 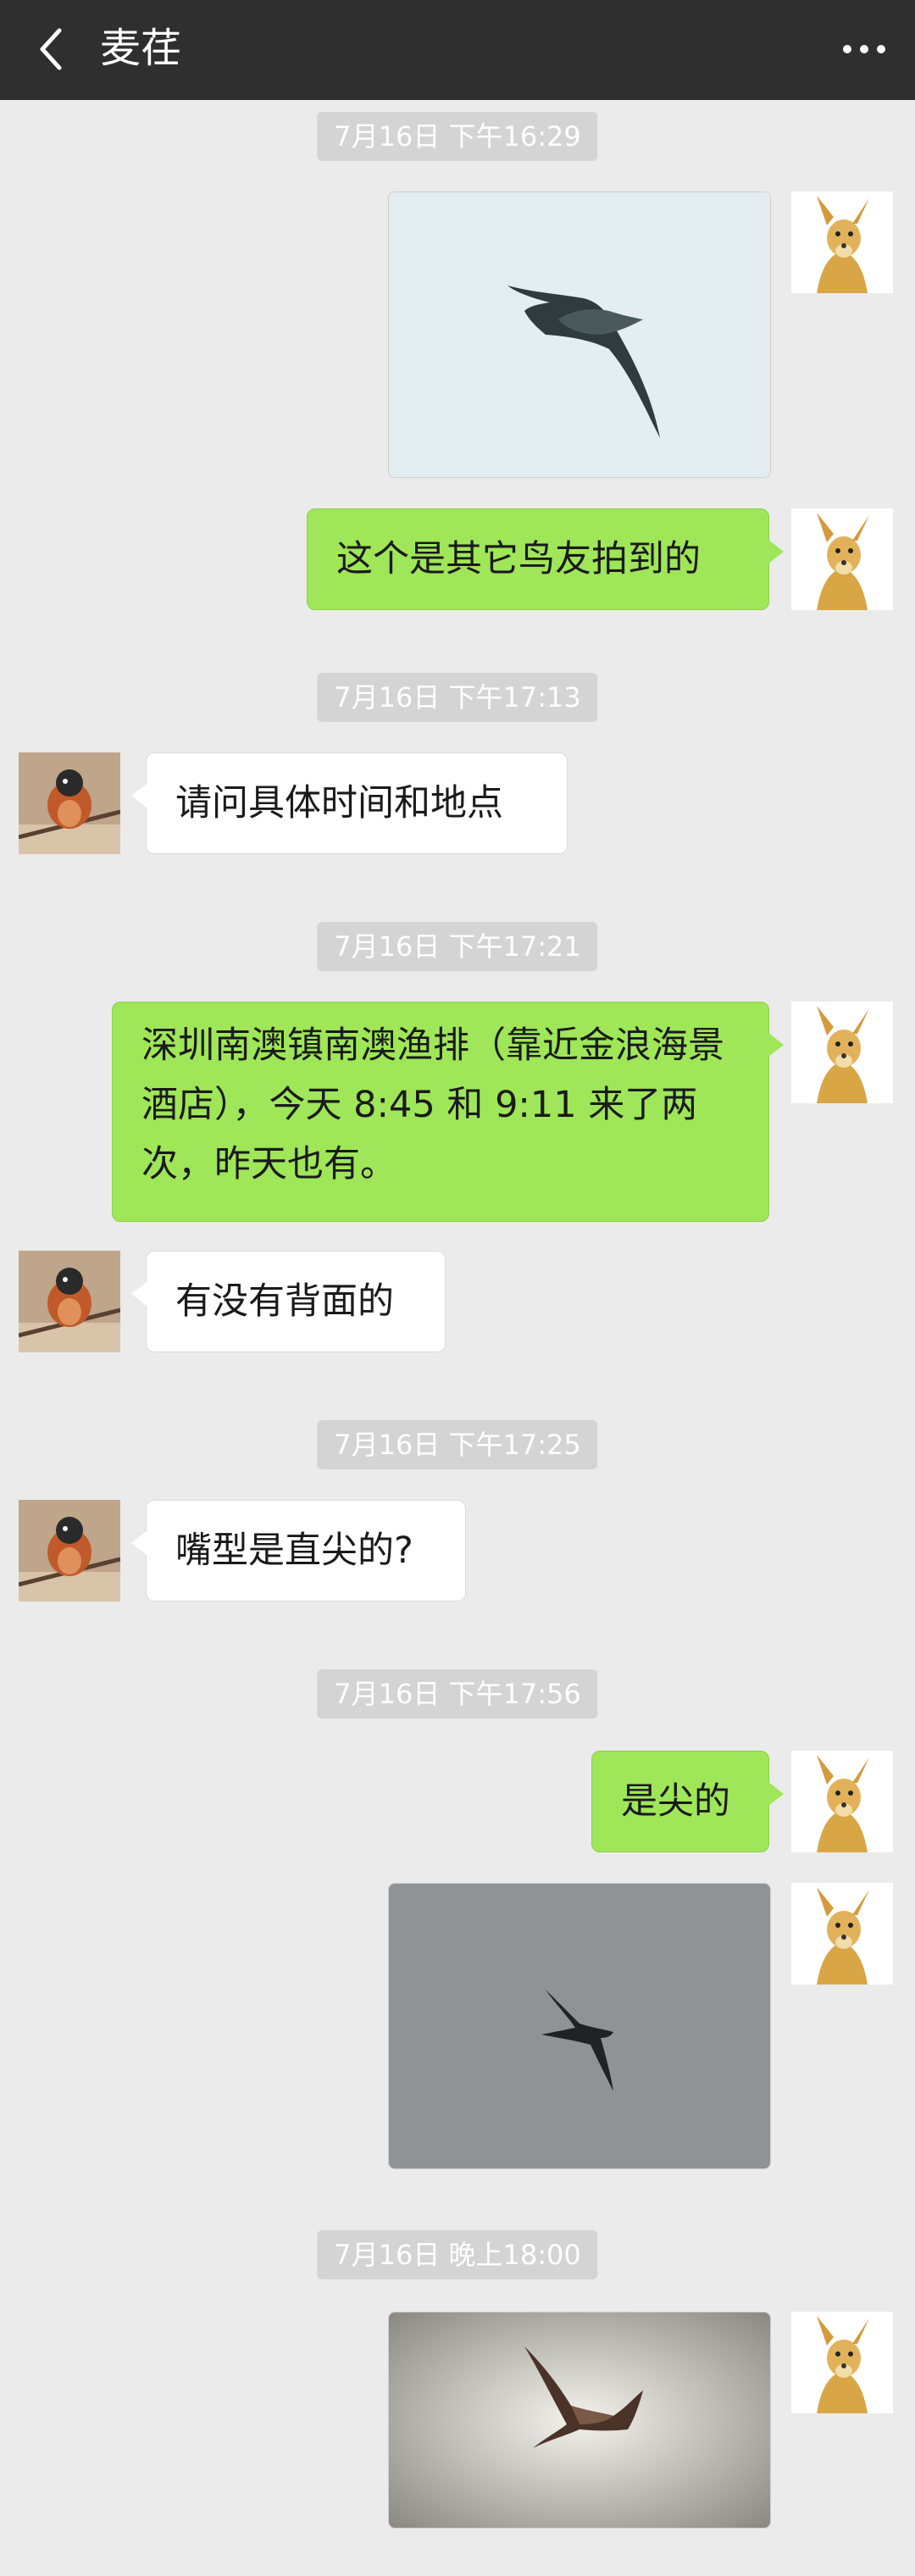 I want to click on timestamp: 7月16日 下午17:25, so click(x=457, y=1444).